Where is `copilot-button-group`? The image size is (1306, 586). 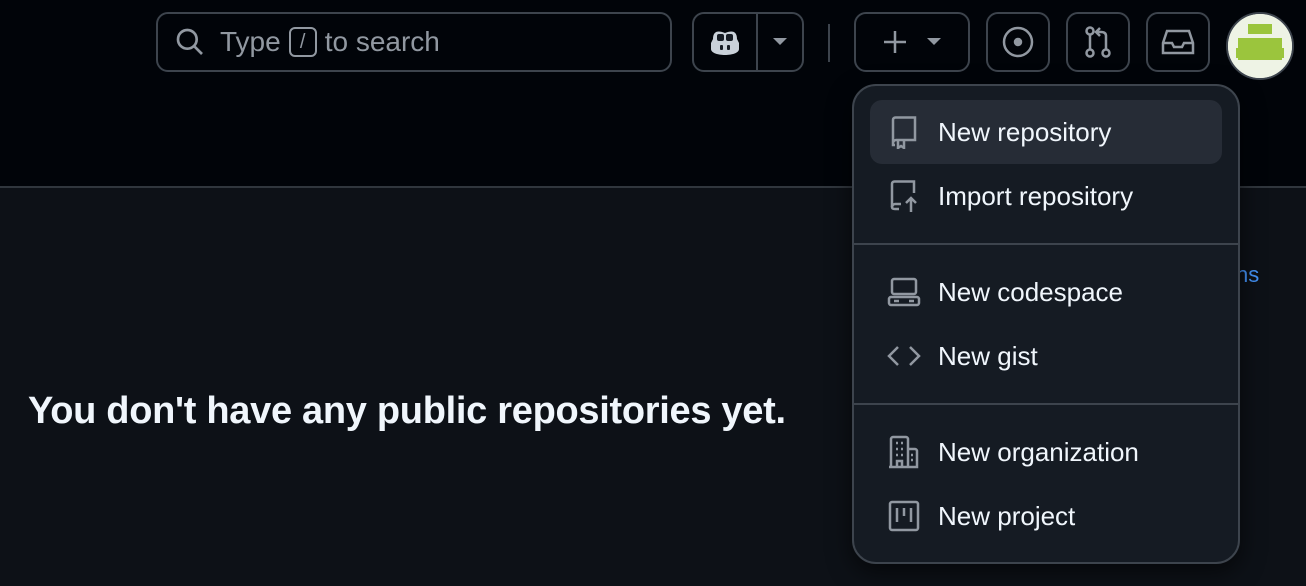
copilot-button-group is located at coordinates (748, 42).